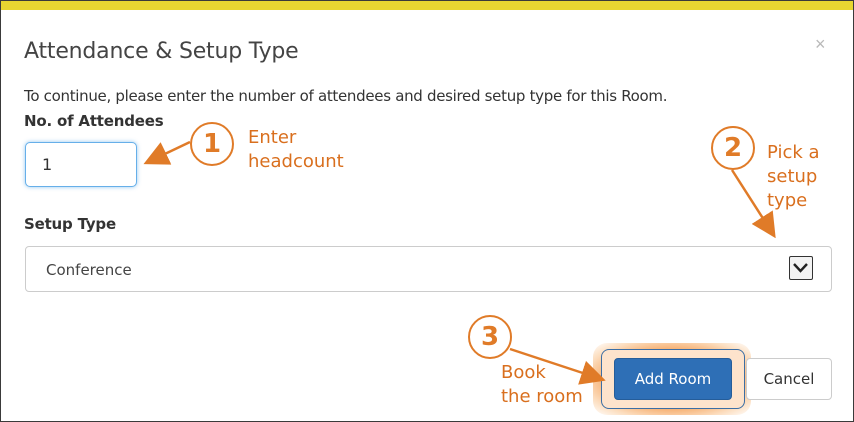  What do you see at coordinates (212, 144) in the screenshot?
I see `callout-number-1: 1` at bounding box center [212, 144].